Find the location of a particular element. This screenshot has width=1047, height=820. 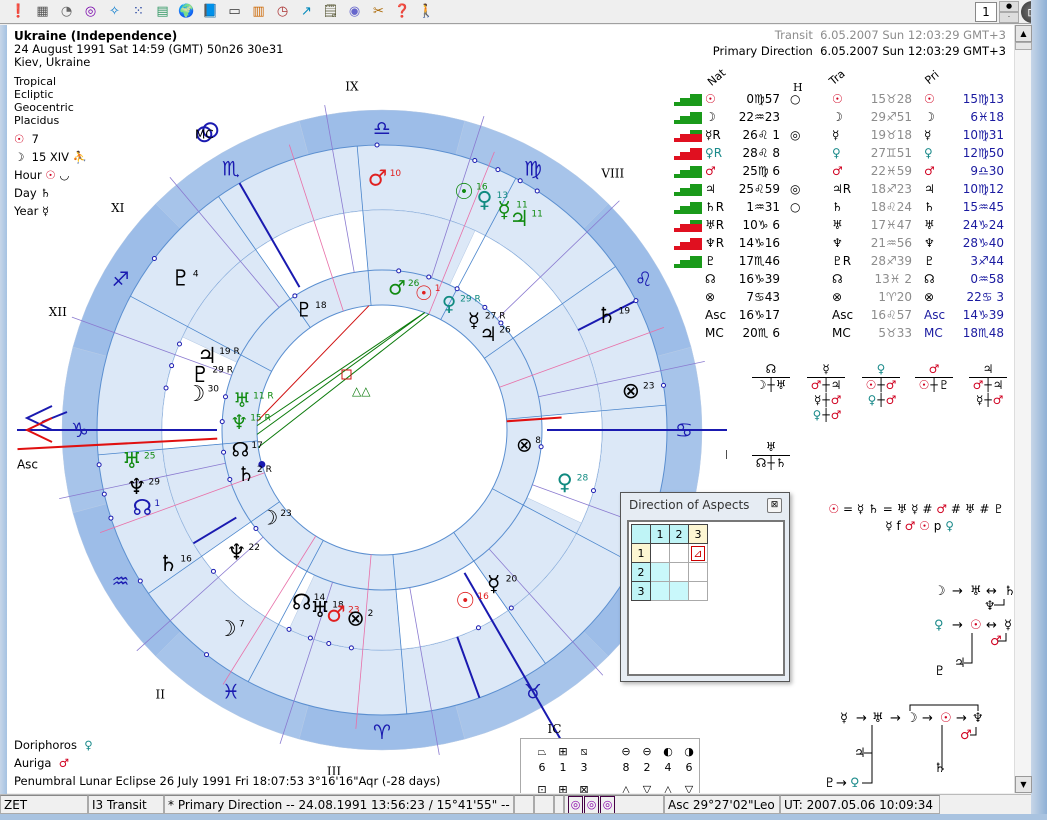

direction-position: 0♒58 is located at coordinates (987, 279).